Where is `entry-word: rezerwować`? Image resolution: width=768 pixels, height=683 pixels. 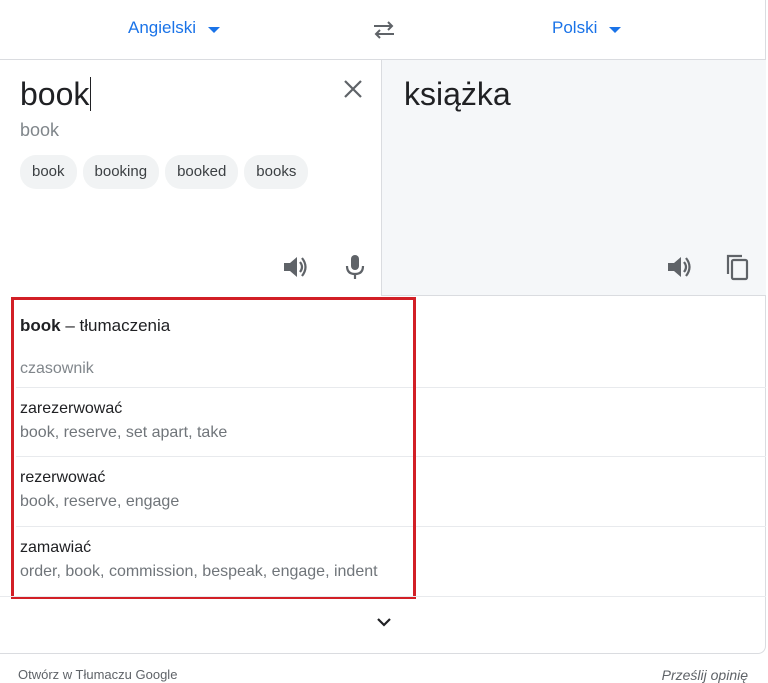
entry-word: rezerwować is located at coordinates (63, 477).